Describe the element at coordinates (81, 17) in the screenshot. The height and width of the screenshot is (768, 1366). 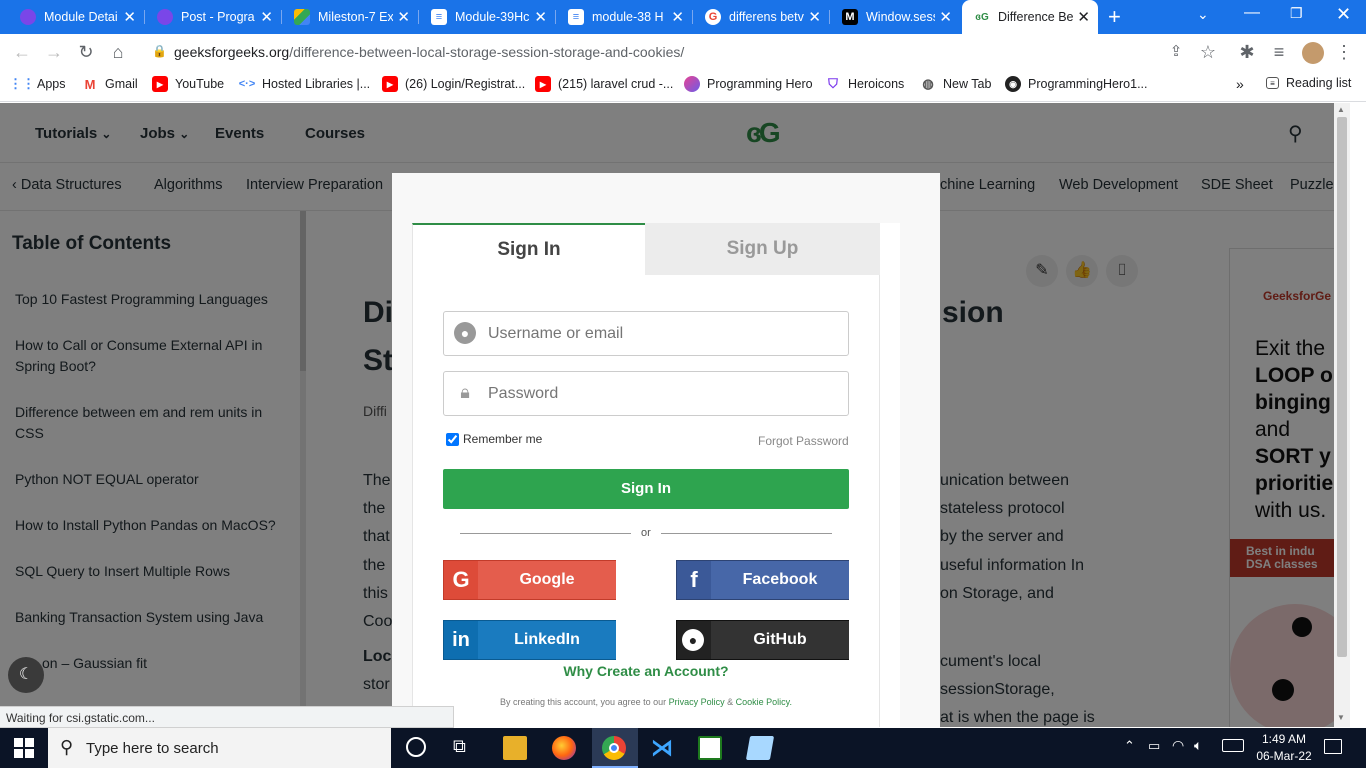
I see `tab-title: Module Detai` at that location.